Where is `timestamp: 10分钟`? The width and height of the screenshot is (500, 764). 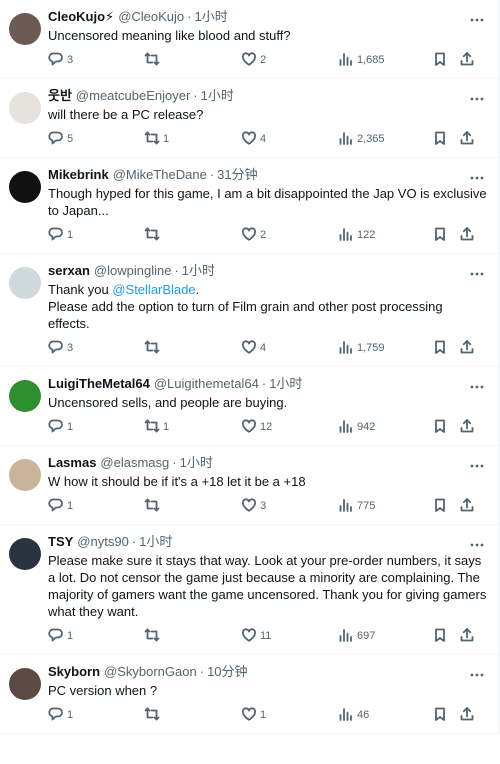 timestamp: 10分钟 is located at coordinates (227, 672).